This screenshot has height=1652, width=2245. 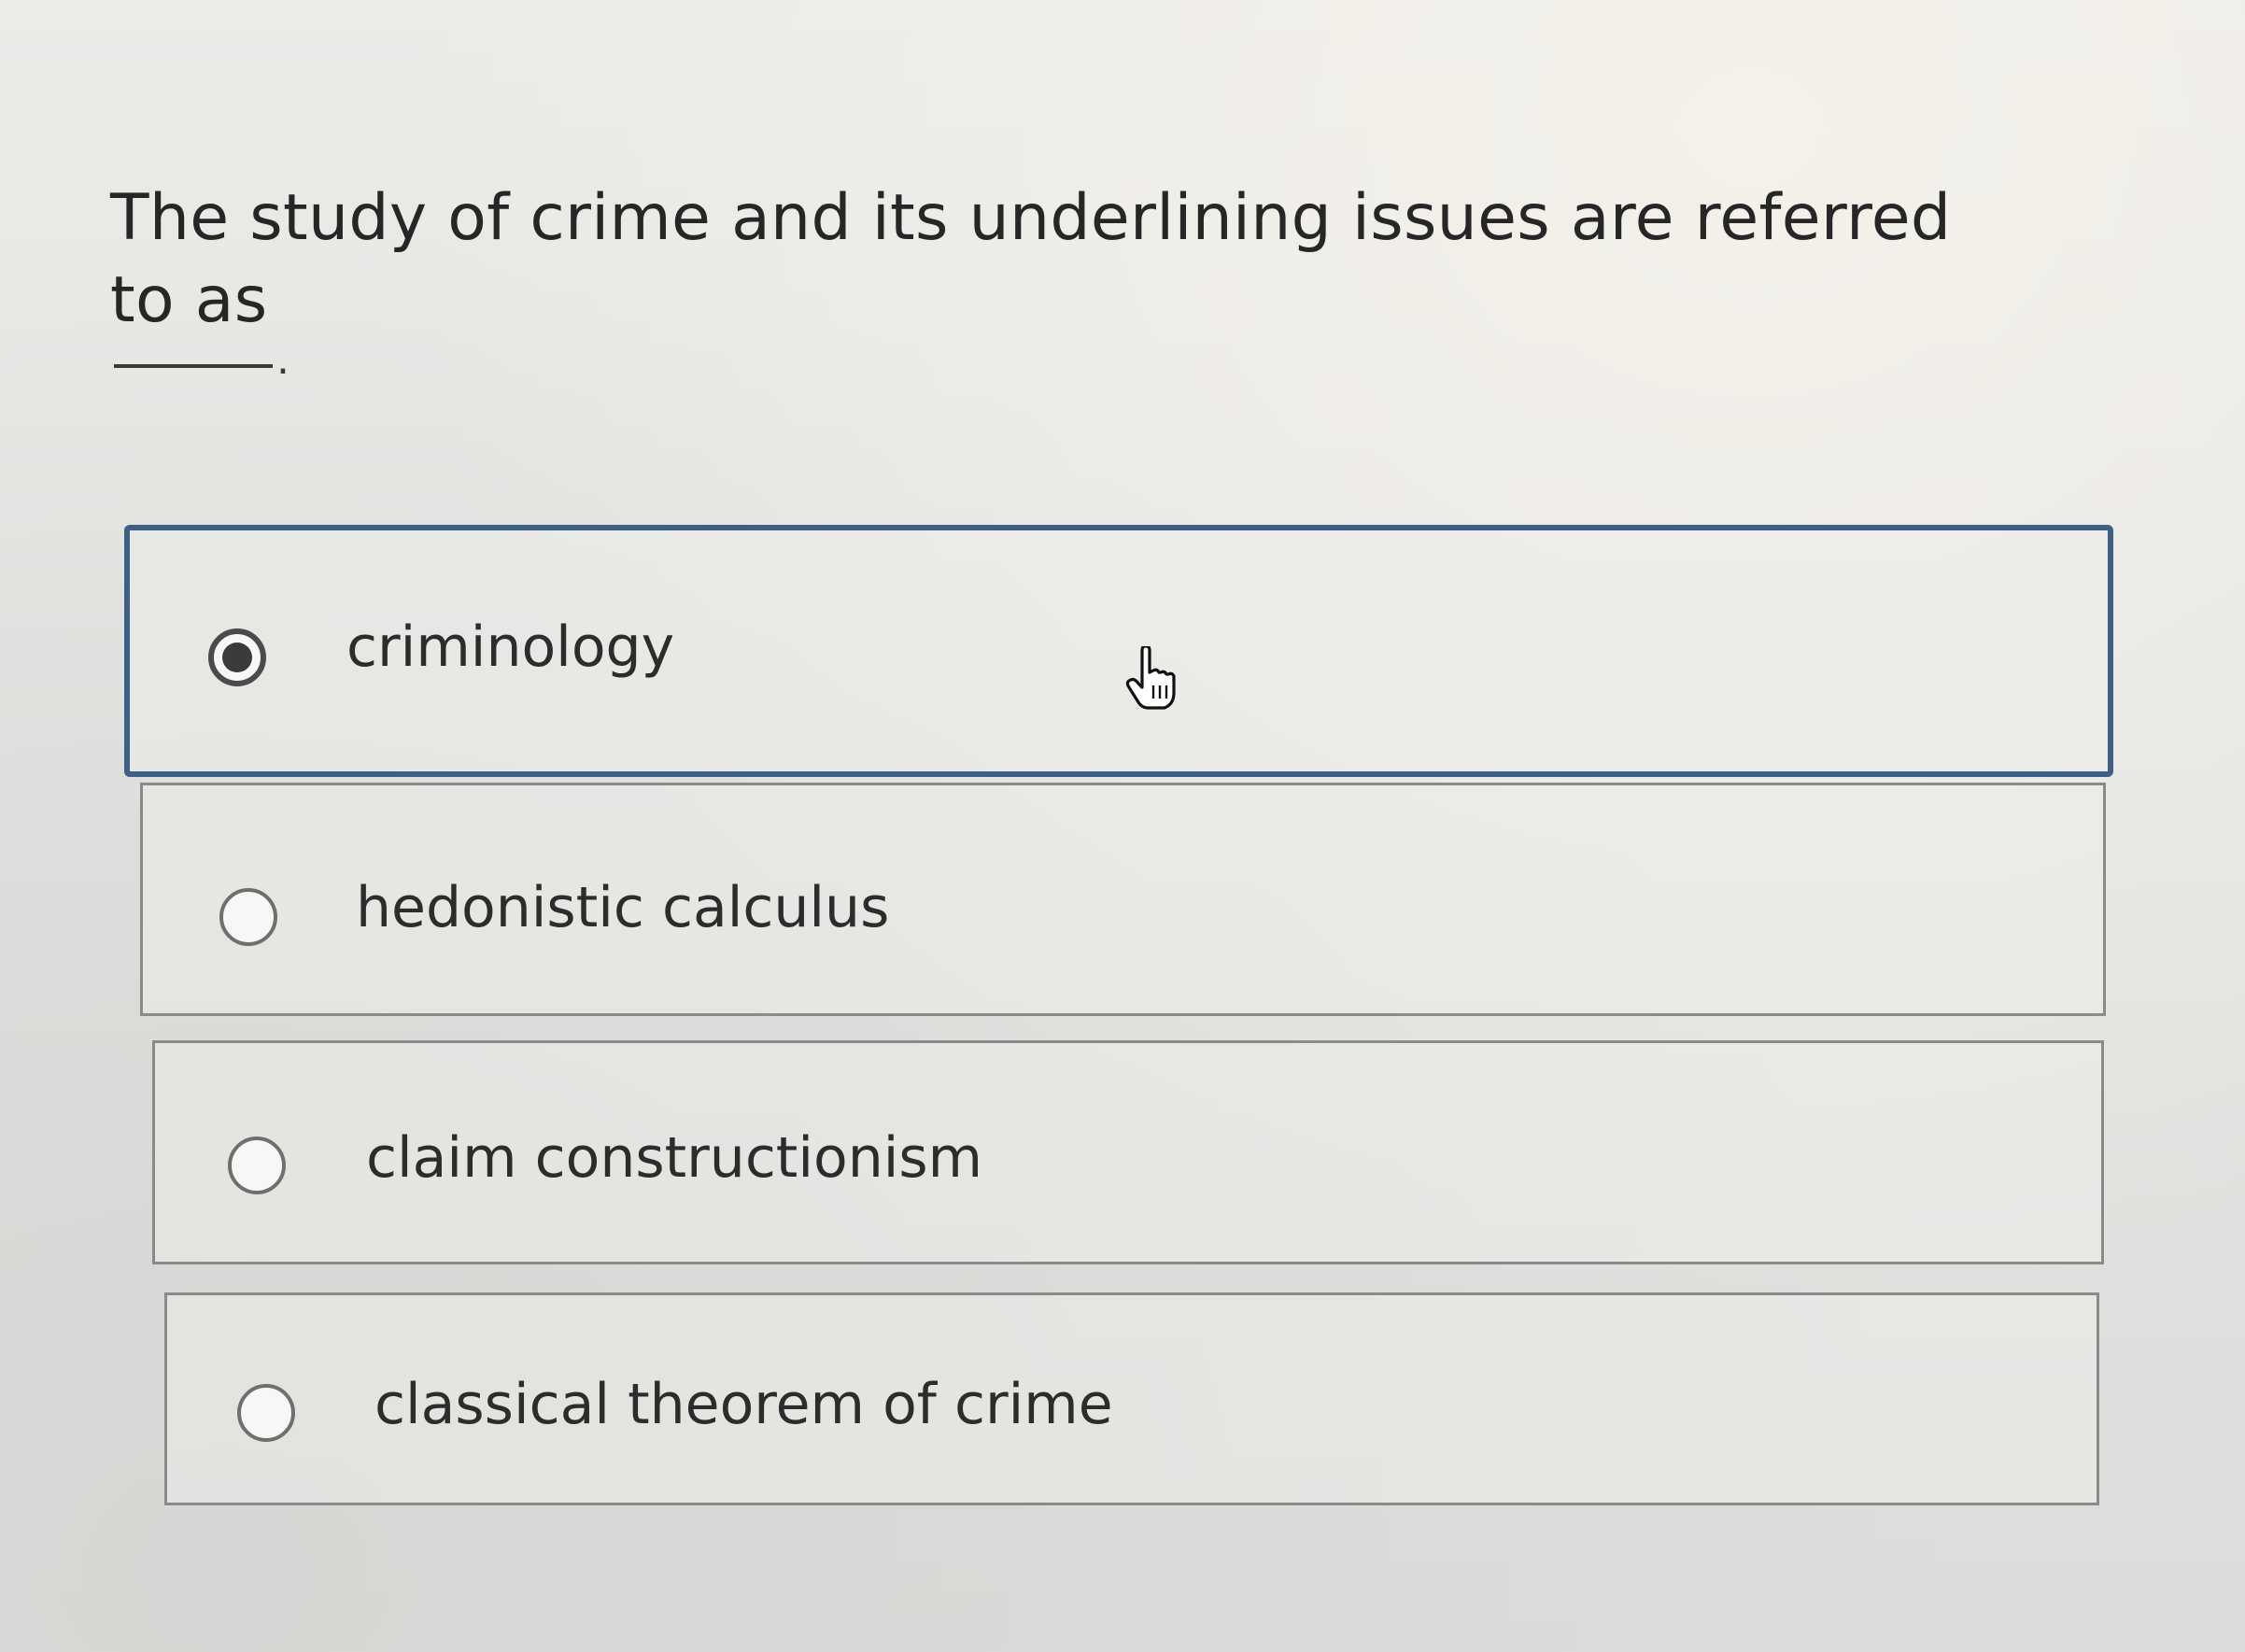 What do you see at coordinates (1150, 678) in the screenshot?
I see `hand-pointer-icon` at bounding box center [1150, 678].